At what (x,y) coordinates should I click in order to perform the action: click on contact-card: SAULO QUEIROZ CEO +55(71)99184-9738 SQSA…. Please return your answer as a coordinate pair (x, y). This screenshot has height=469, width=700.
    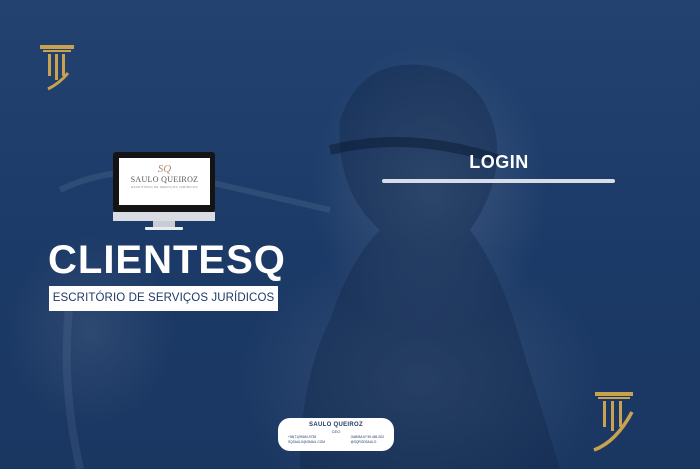
    Looking at the image, I should click on (336, 434).